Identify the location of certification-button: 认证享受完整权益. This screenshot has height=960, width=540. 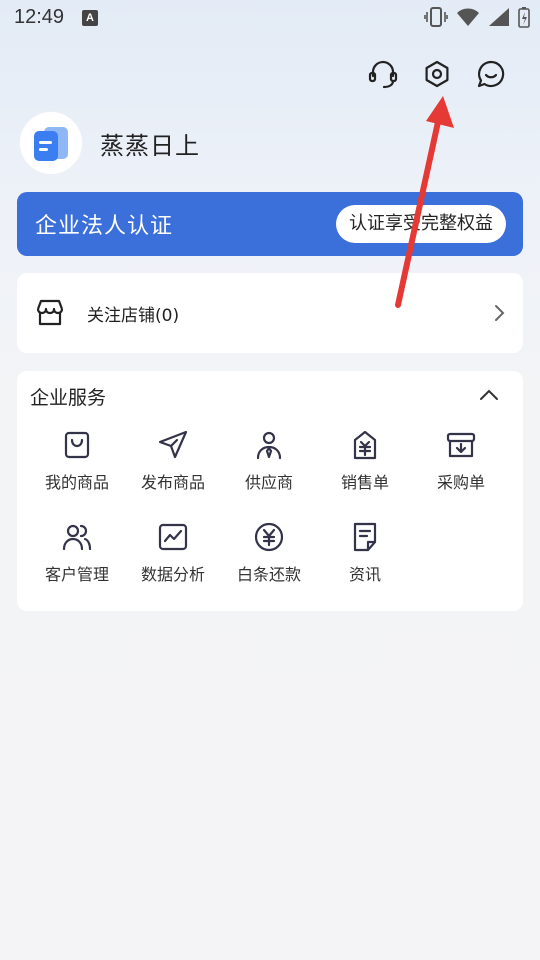
(421, 224).